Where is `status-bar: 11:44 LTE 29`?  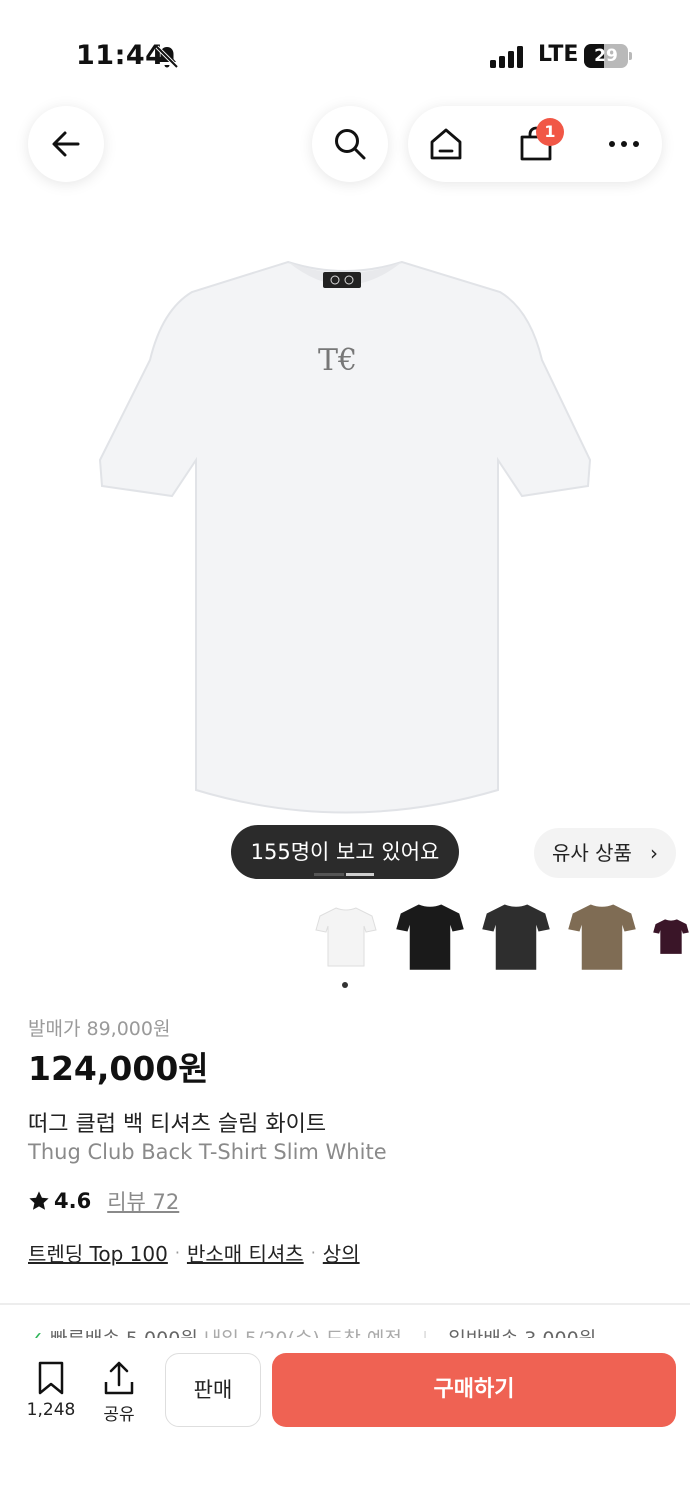 status-bar: 11:44 LTE 29 is located at coordinates (345, 55).